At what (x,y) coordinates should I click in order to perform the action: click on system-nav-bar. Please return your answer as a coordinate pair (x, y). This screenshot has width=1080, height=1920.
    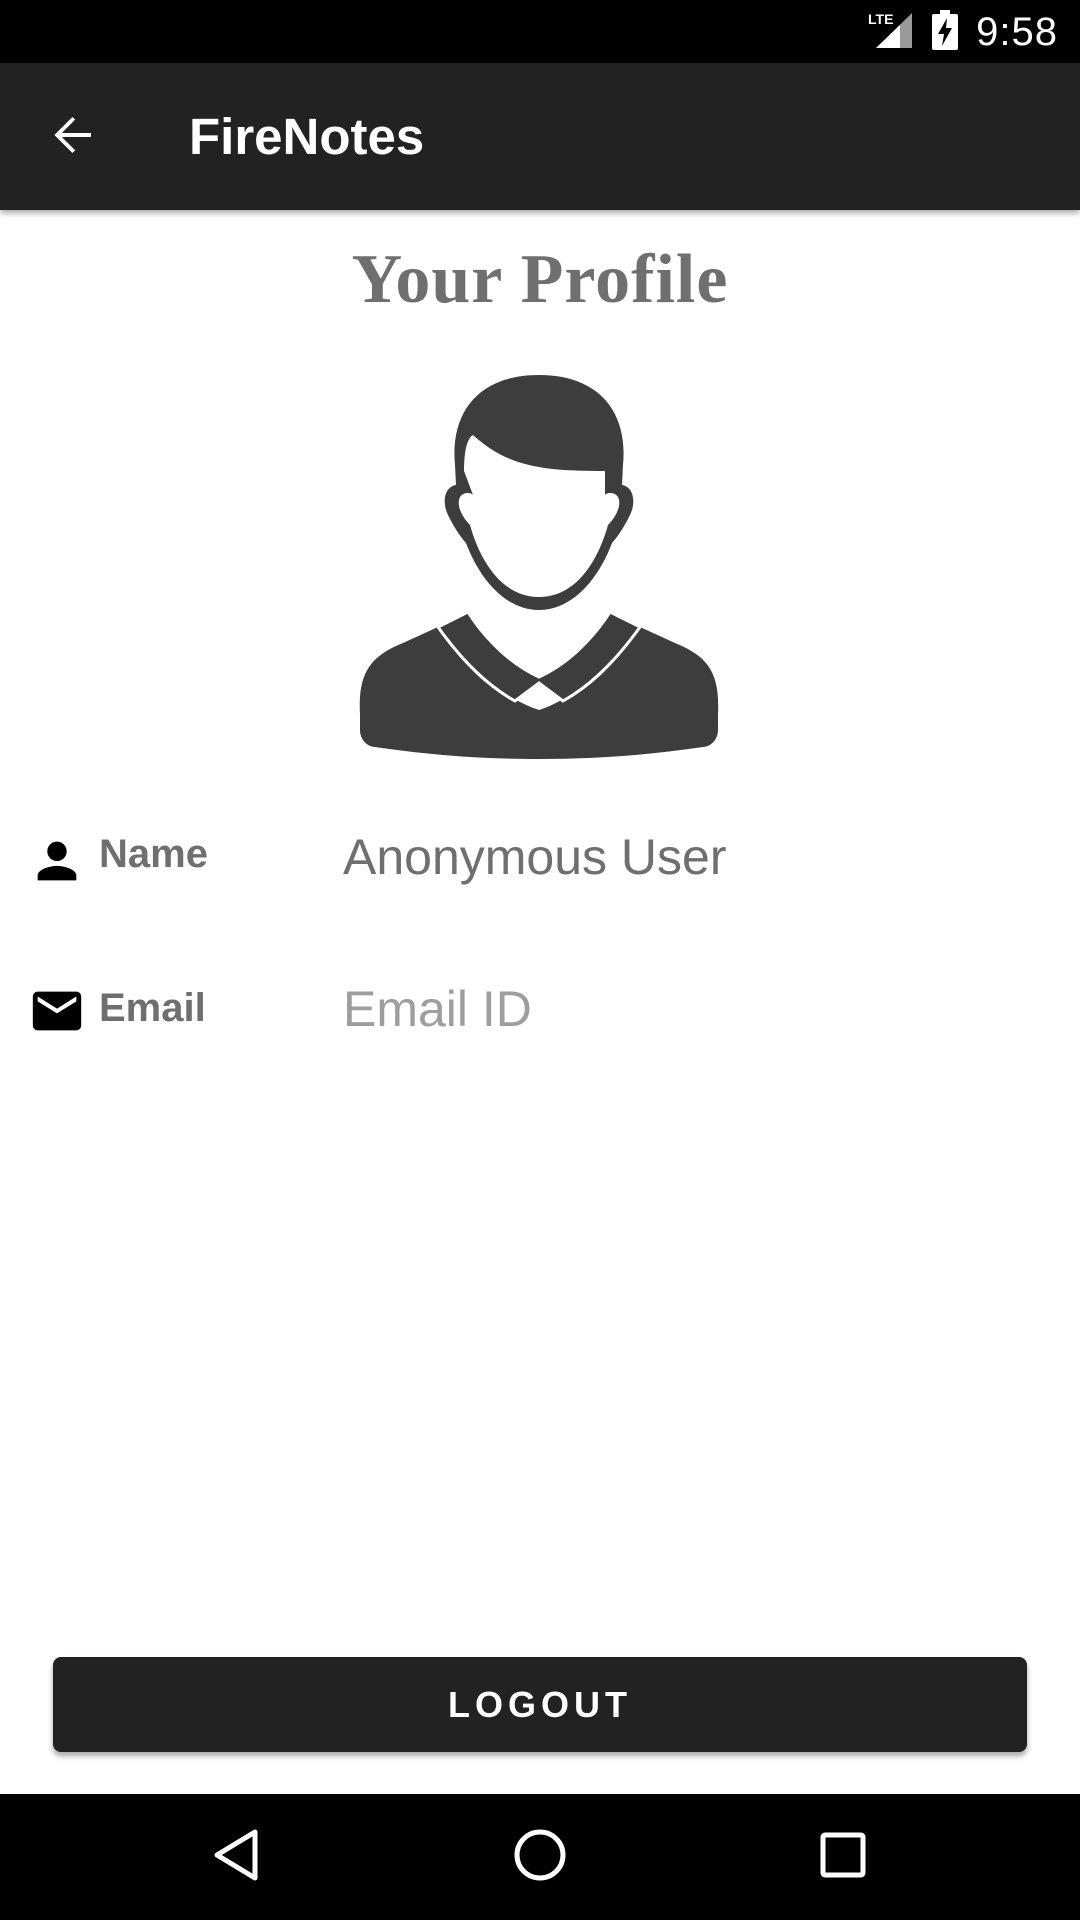
    Looking at the image, I should click on (540, 1857).